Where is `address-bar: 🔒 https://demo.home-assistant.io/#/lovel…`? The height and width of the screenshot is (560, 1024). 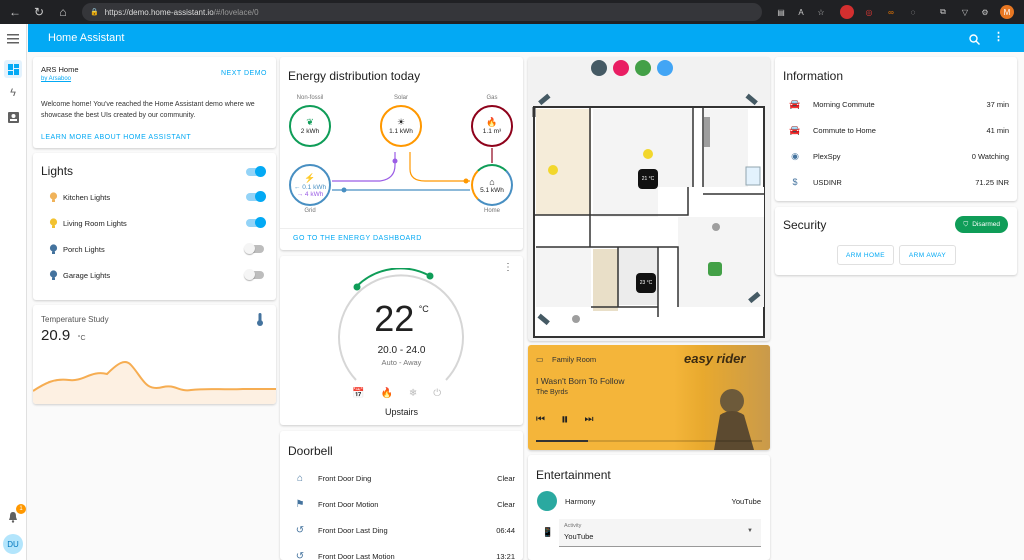
address-bar: 🔒 https://demo.home-assistant.io/#/lovel… is located at coordinates (422, 12).